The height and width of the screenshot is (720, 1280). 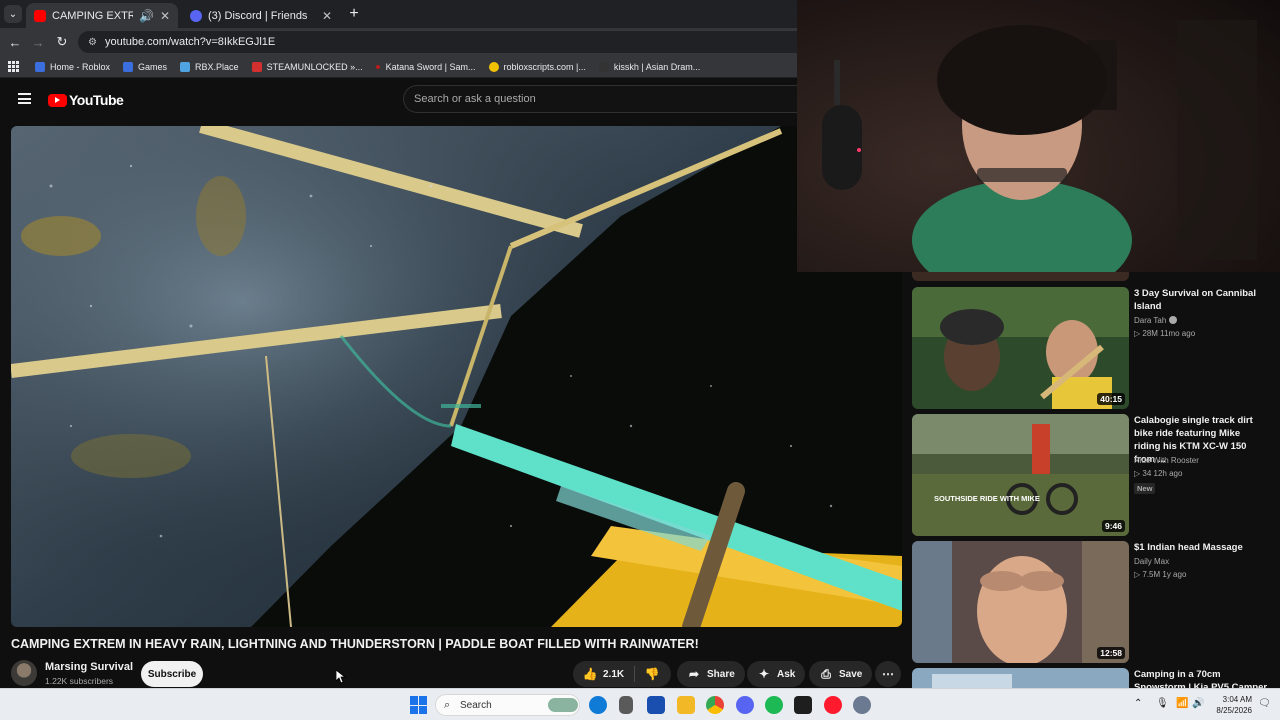 I want to click on channel-avatar, so click(x=24, y=673).